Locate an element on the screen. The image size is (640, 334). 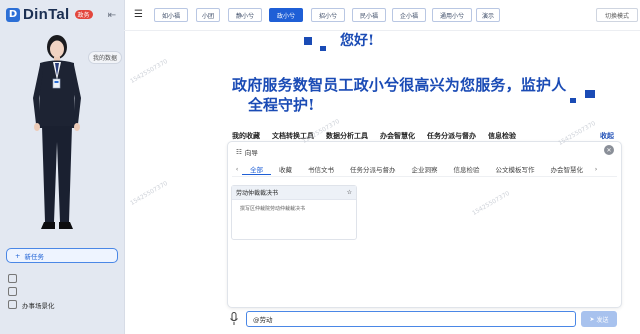
tab-demo: 演示 is located at coordinates (488, 15).